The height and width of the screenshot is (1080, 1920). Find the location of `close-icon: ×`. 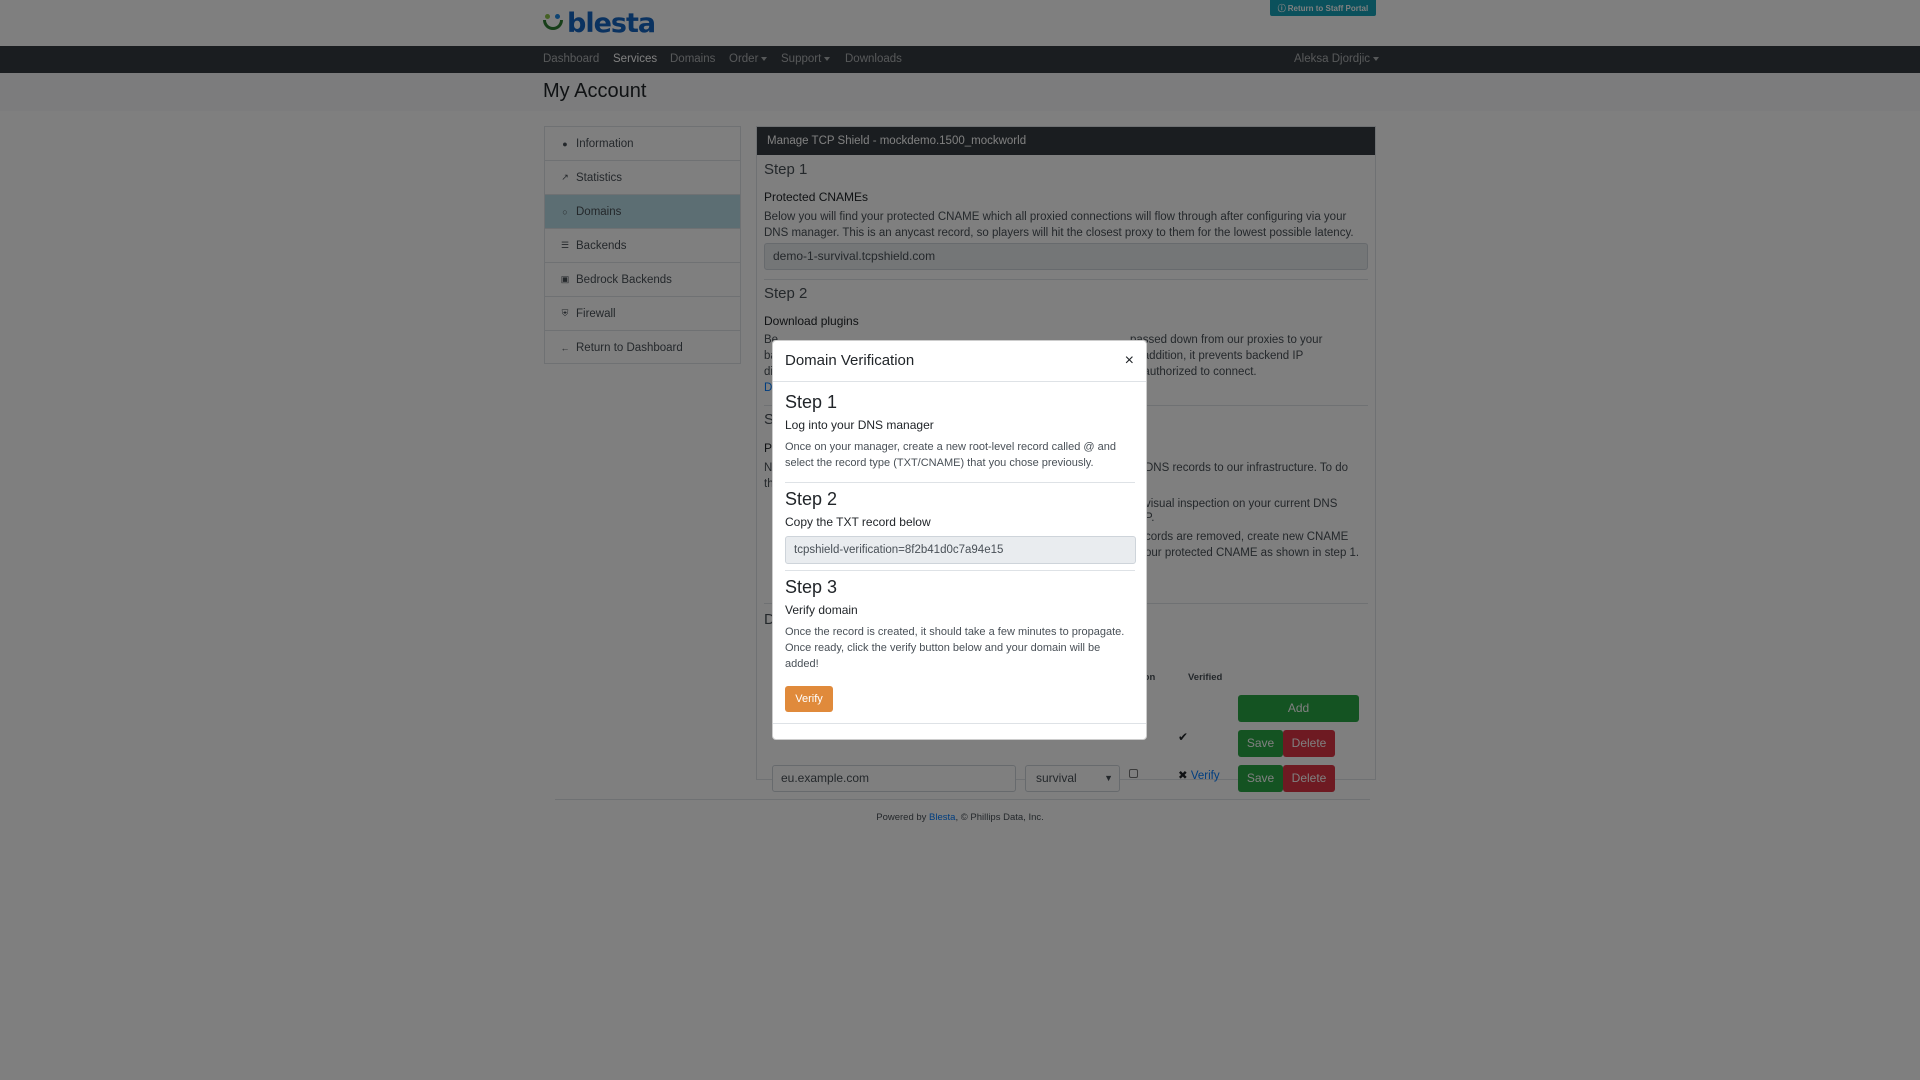

close-icon: × is located at coordinates (1129, 361).